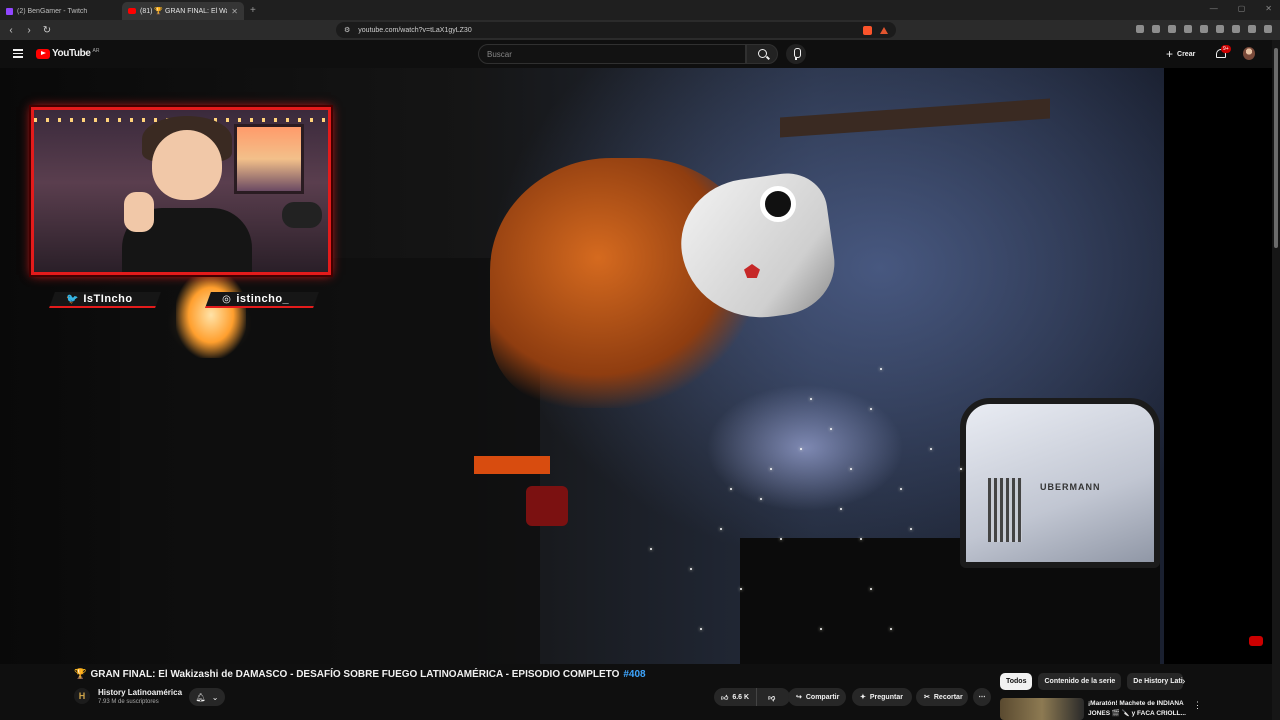 The image size is (1280, 720). What do you see at coordinates (96, 51) in the screenshot?
I see `country-code: AR` at bounding box center [96, 51].